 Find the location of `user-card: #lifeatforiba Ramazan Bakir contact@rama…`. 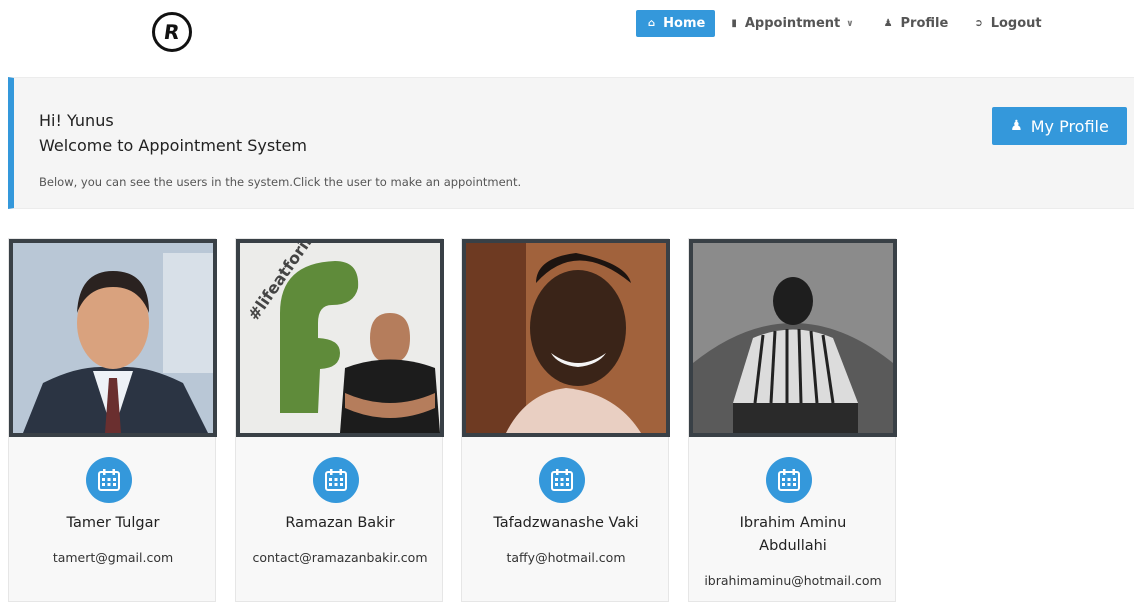

user-card: #lifeatforiba Ramazan Bakir contact@rama… is located at coordinates (339, 420).